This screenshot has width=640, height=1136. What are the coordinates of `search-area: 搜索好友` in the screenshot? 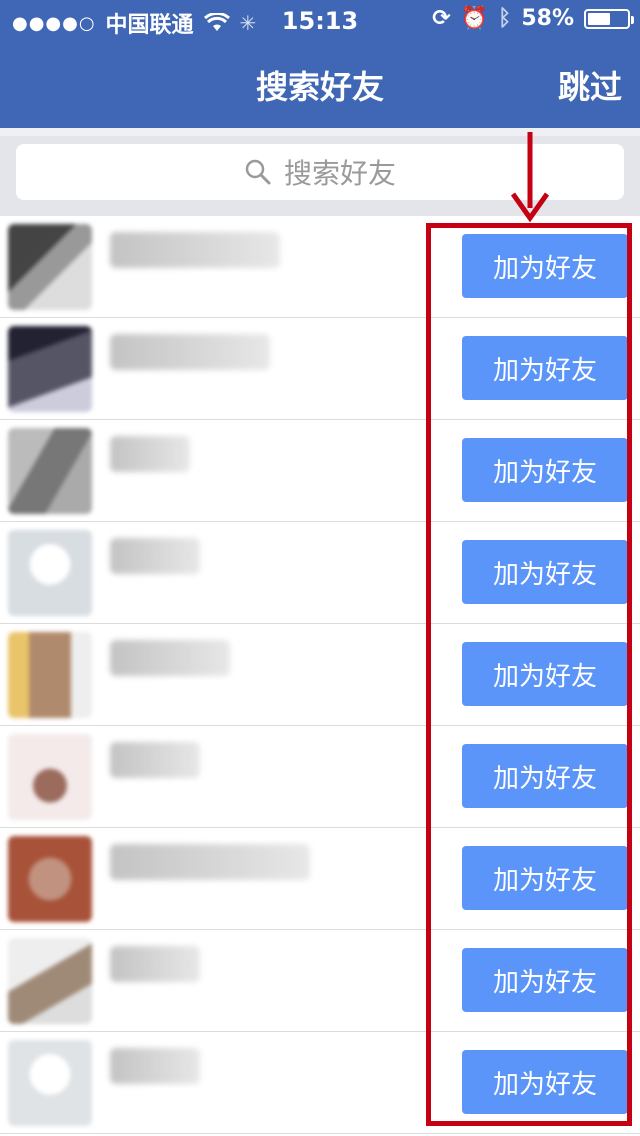 It's located at (320, 172).